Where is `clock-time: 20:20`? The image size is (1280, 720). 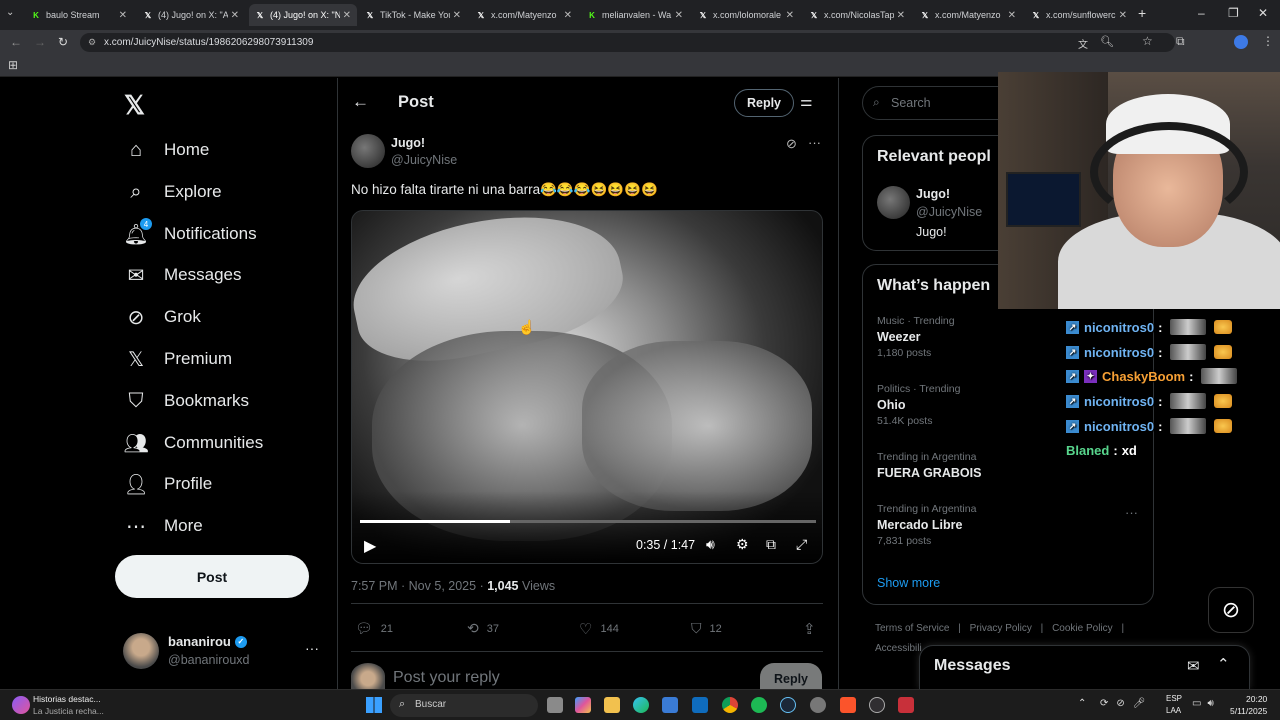
clock-time: 20:20 is located at coordinates (1256, 699).